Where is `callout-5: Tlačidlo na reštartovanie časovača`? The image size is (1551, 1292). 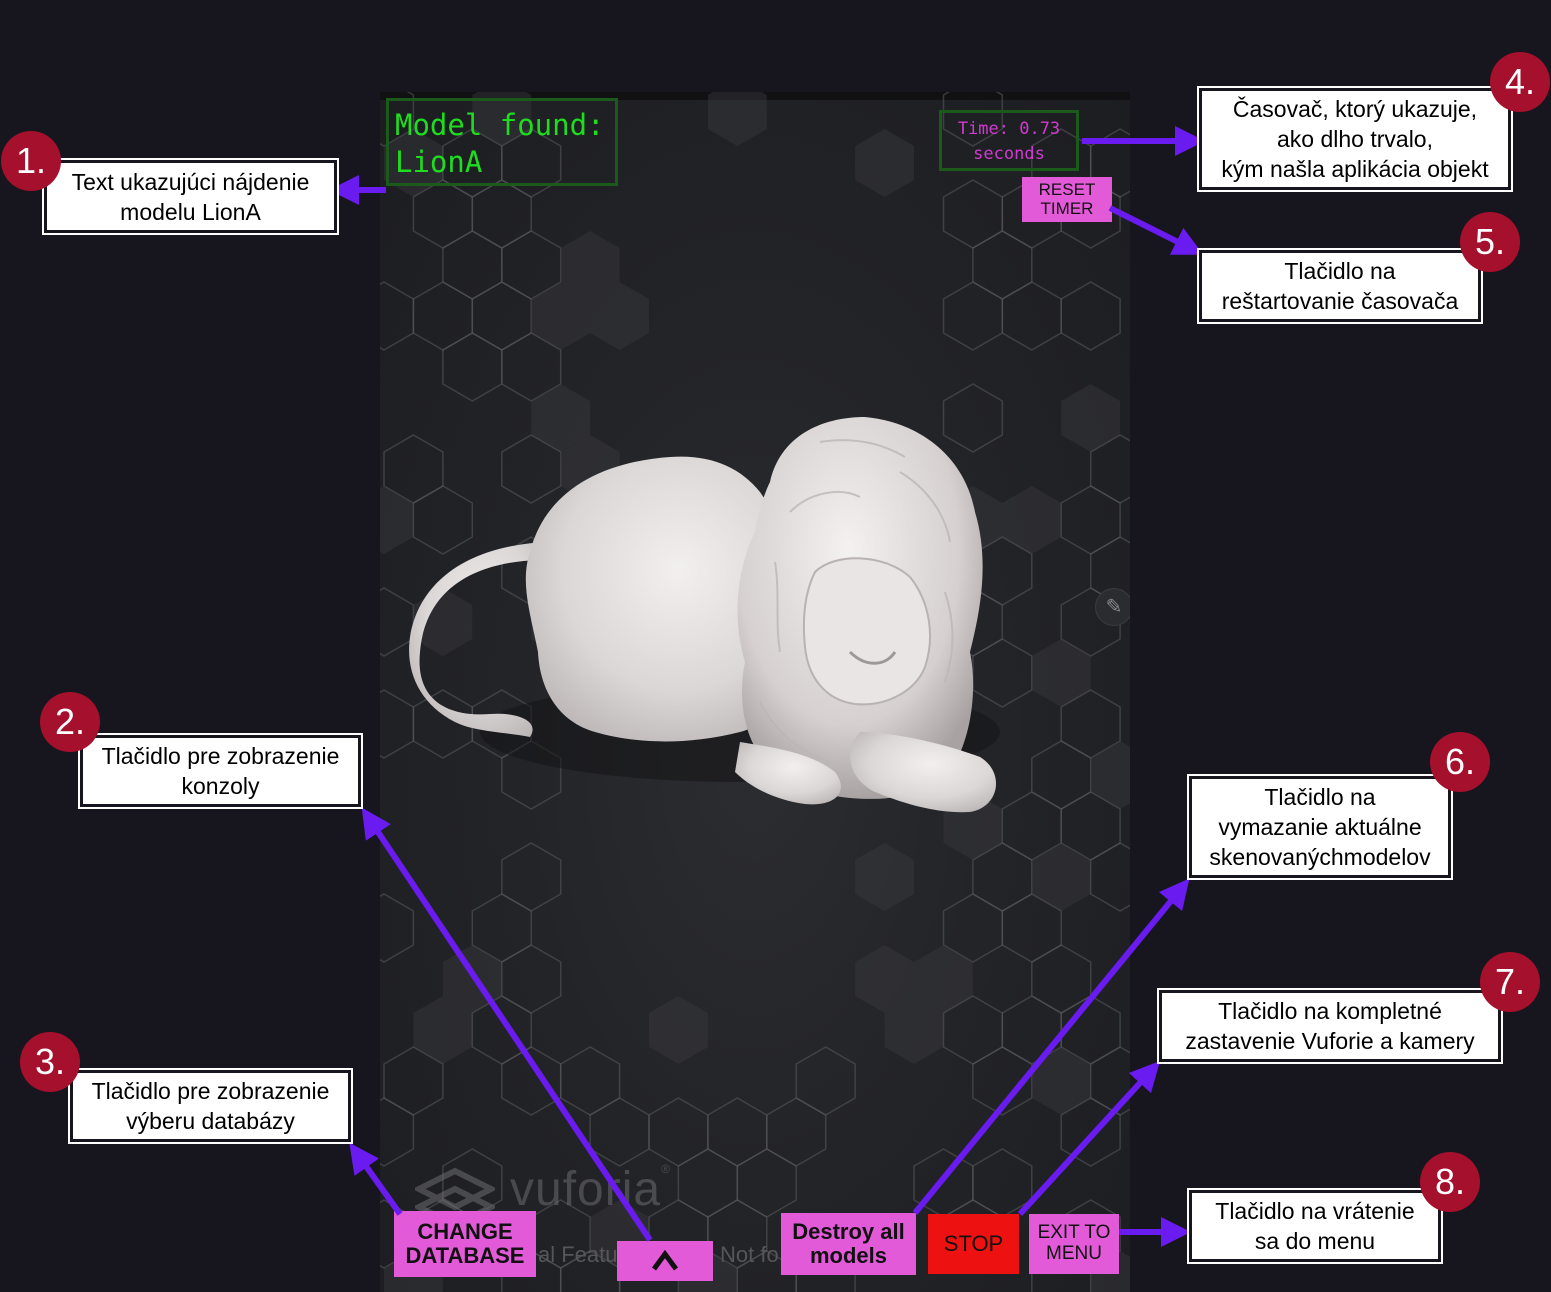 callout-5: Tlačidlo na reštartovanie časovača is located at coordinates (1340, 286).